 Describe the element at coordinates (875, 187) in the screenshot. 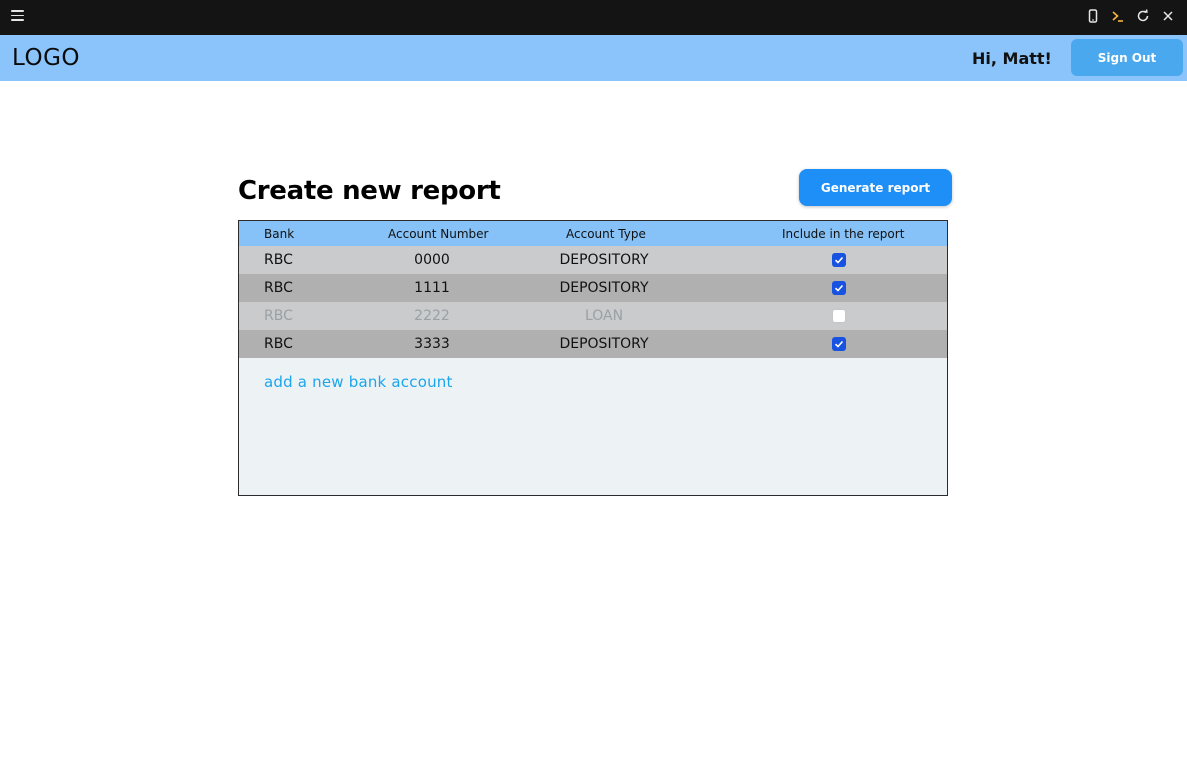

I see `generate-report-button: Generate report` at that location.